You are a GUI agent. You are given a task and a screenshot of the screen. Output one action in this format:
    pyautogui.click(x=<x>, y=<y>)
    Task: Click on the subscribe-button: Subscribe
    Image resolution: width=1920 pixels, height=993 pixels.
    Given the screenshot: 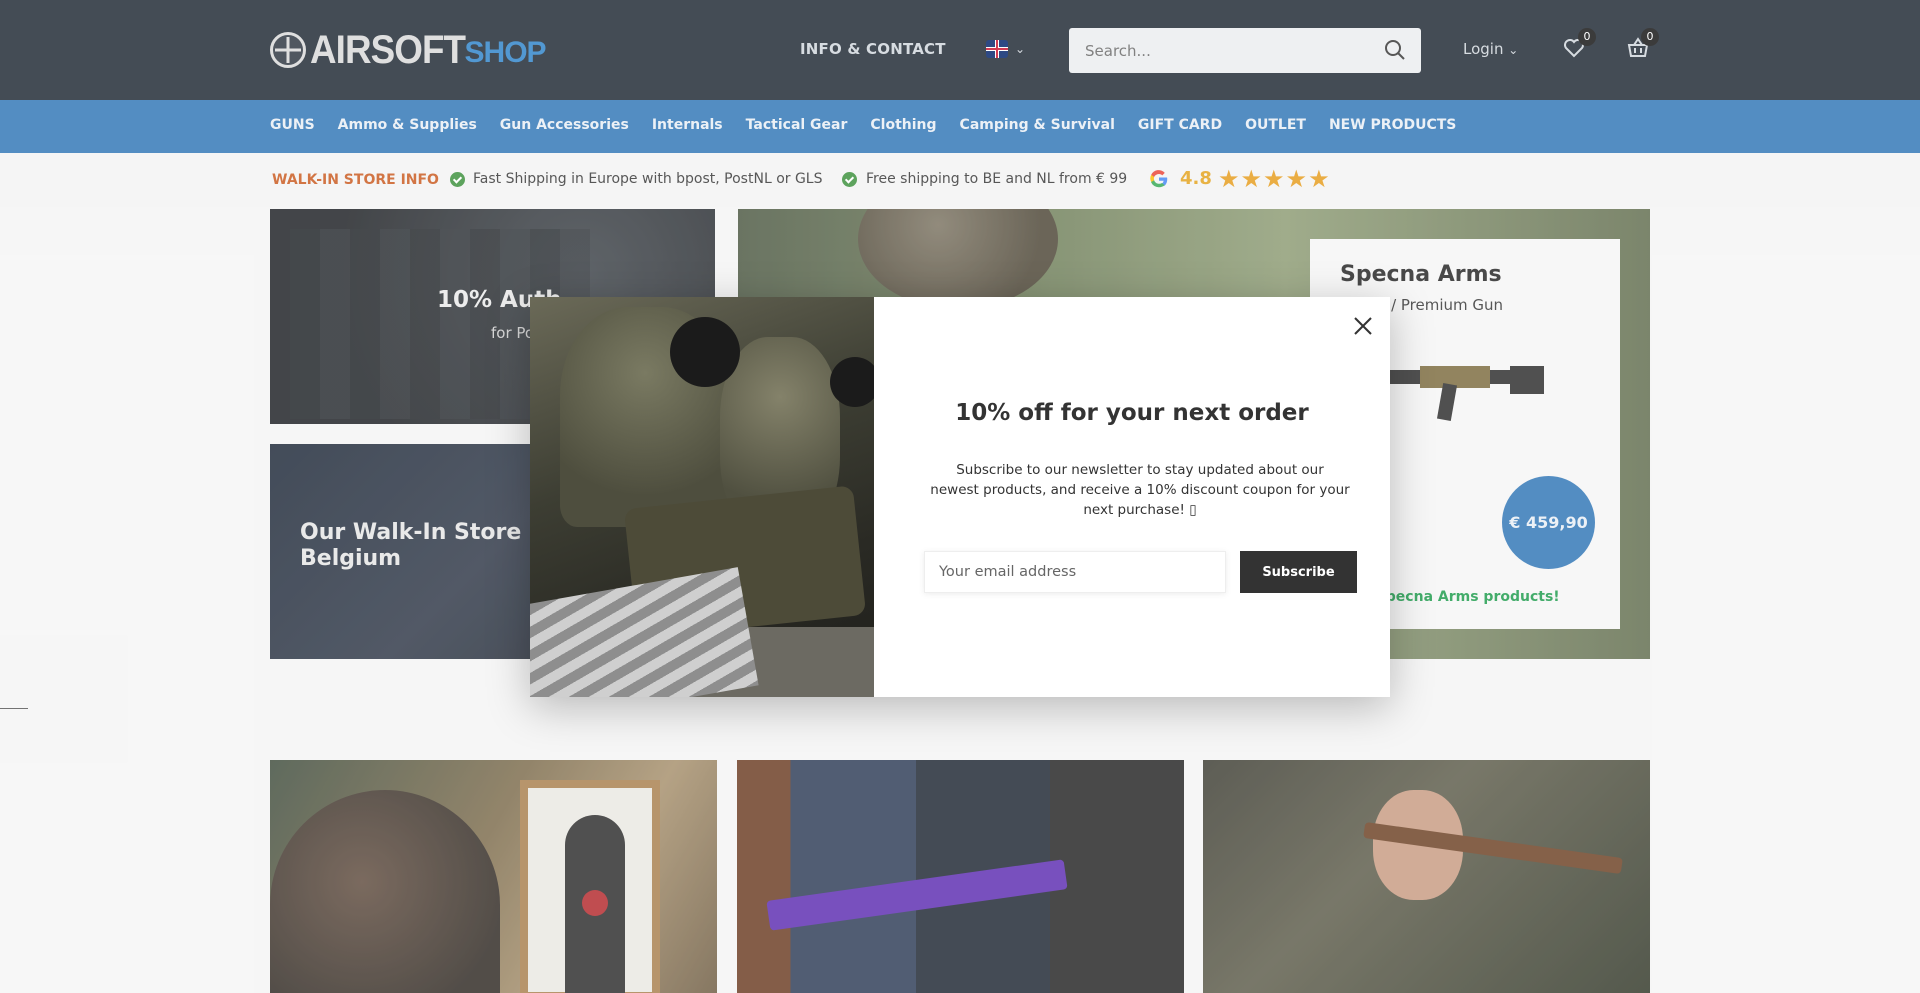 What is the action you would take?
    pyautogui.click(x=1298, y=572)
    